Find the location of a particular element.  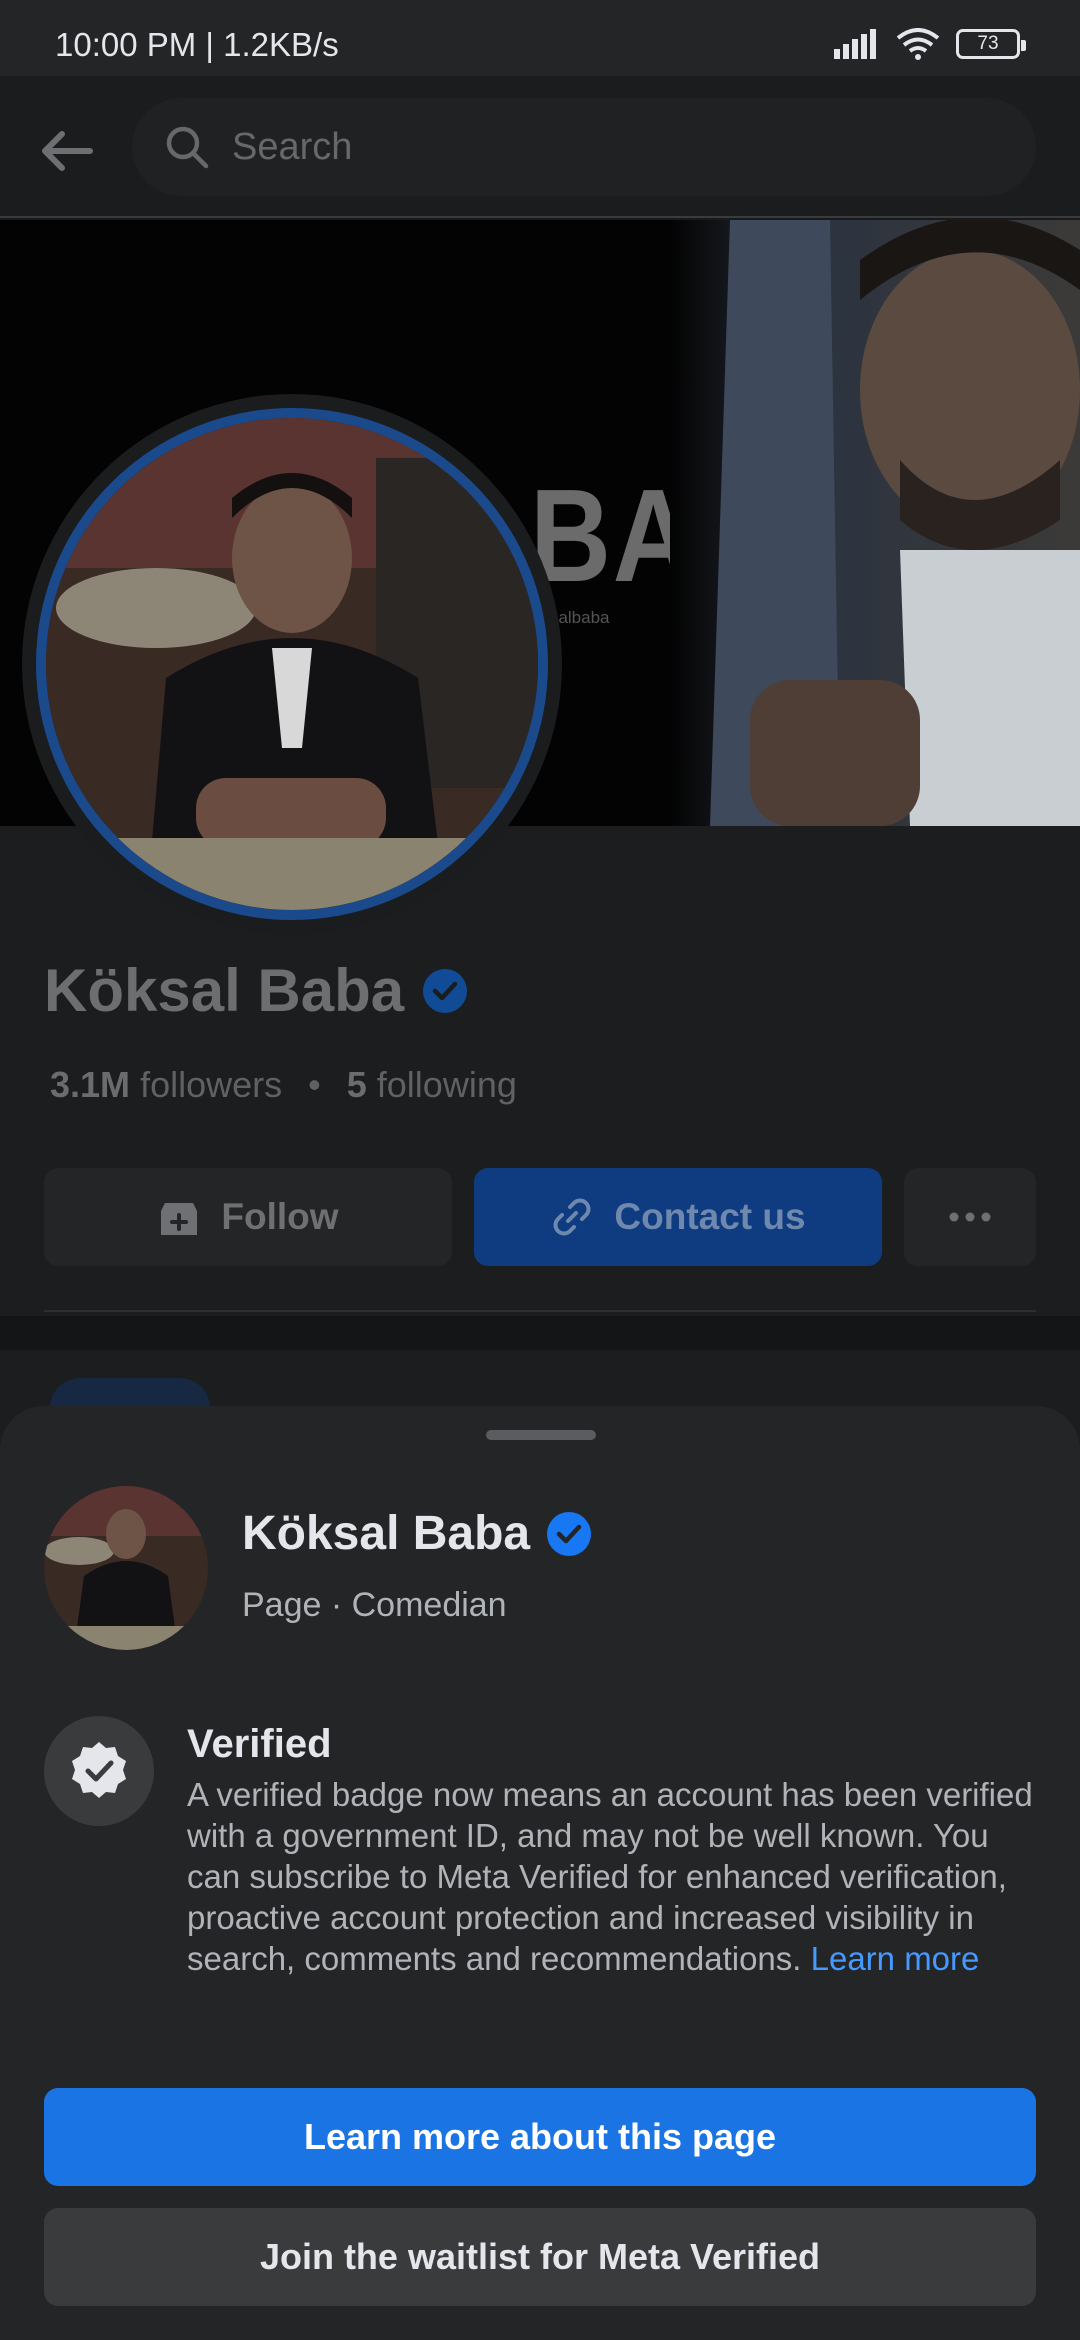

section-gap is located at coordinates (540, 1333).